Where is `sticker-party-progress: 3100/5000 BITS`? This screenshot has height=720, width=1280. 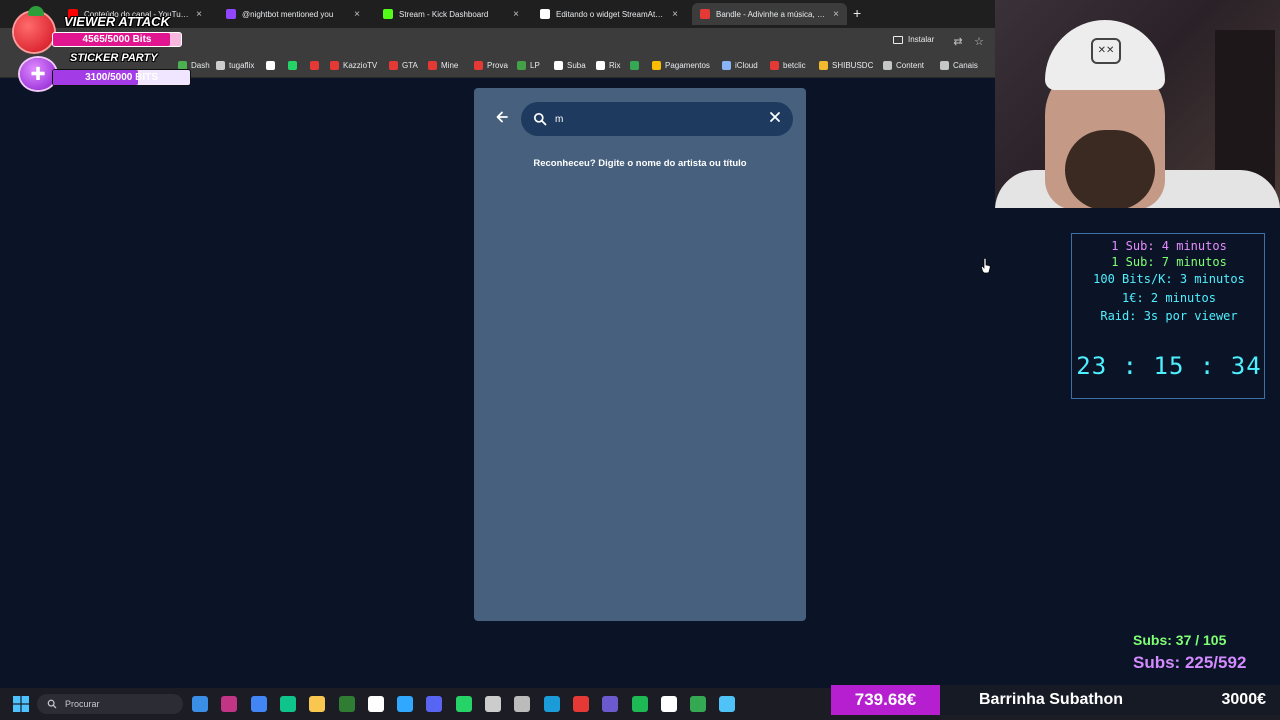 sticker-party-progress: 3100/5000 BITS is located at coordinates (121, 77).